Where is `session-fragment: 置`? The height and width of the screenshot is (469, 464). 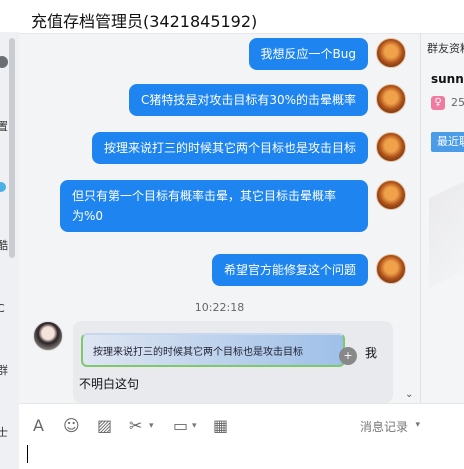
session-fragment: 置 is located at coordinates (4, 126).